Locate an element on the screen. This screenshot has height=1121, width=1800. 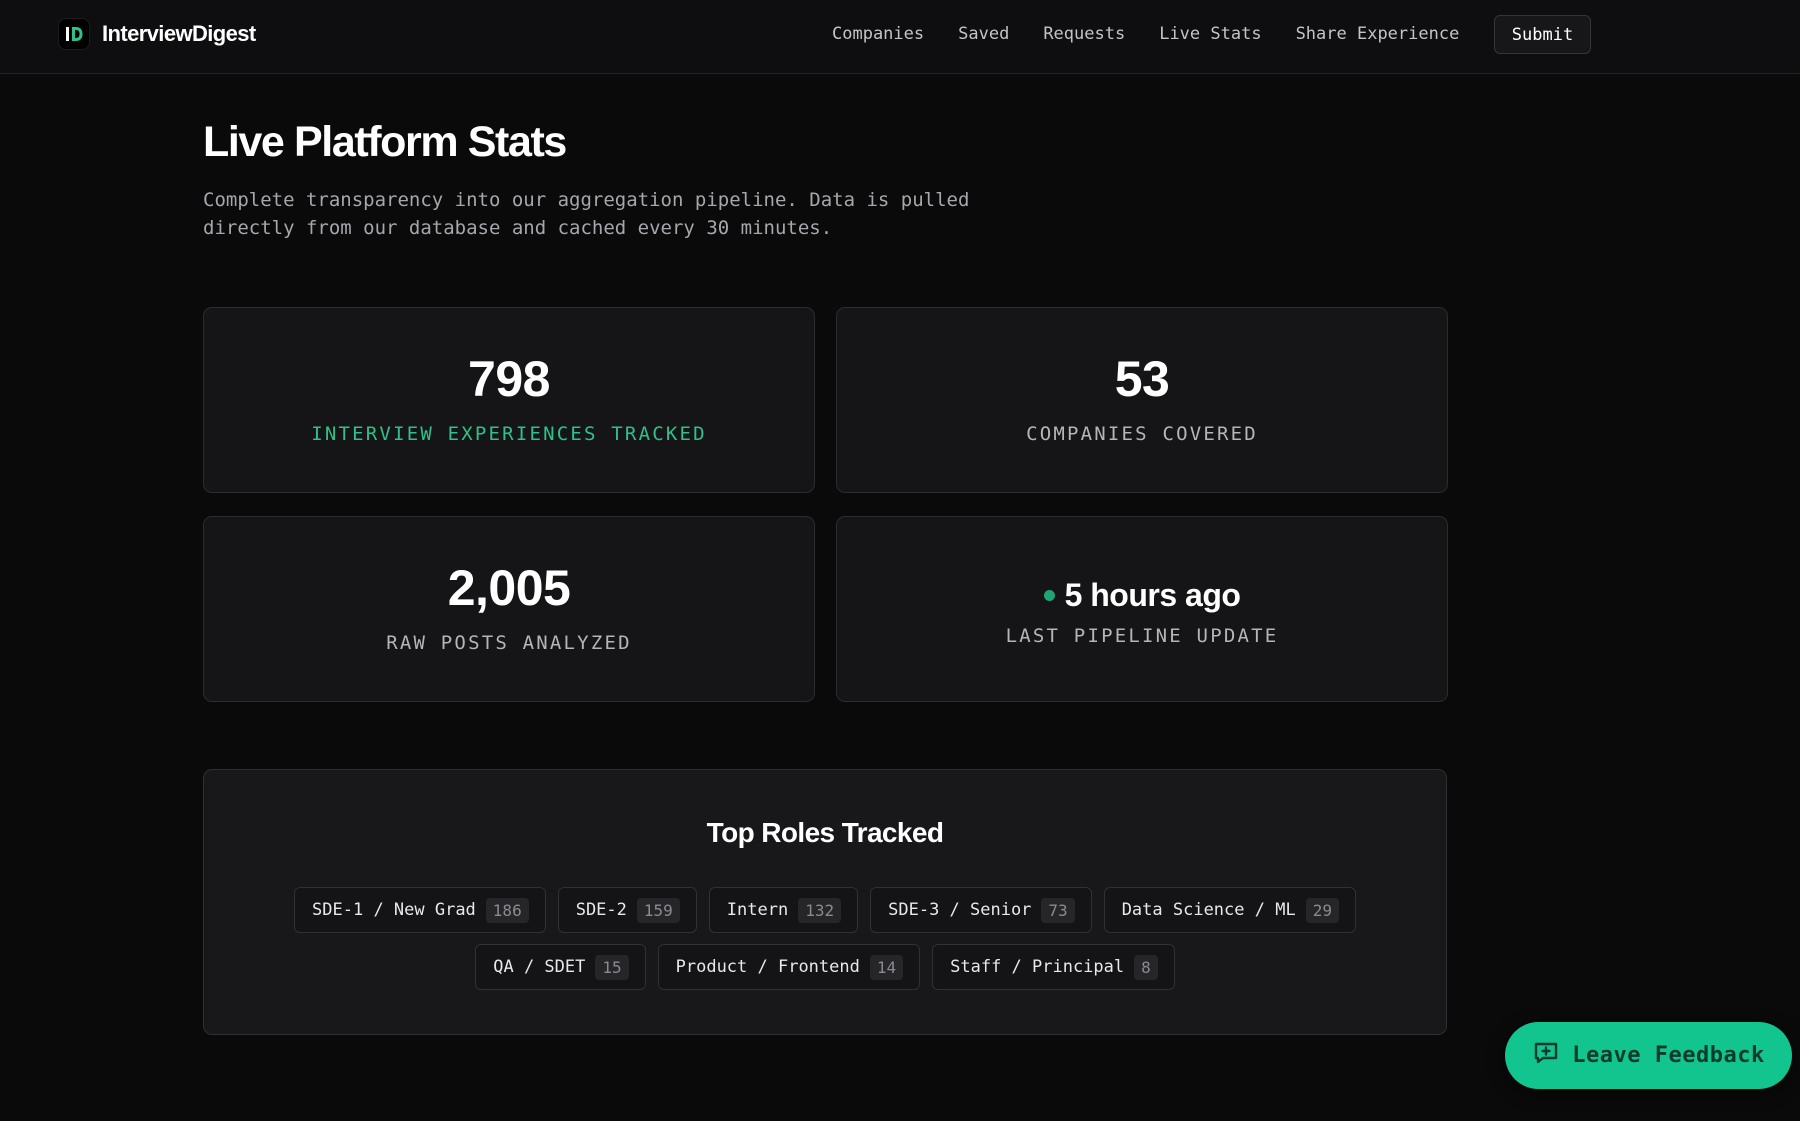
role-chip: QA / SDET 15 is located at coordinates (560, 967).